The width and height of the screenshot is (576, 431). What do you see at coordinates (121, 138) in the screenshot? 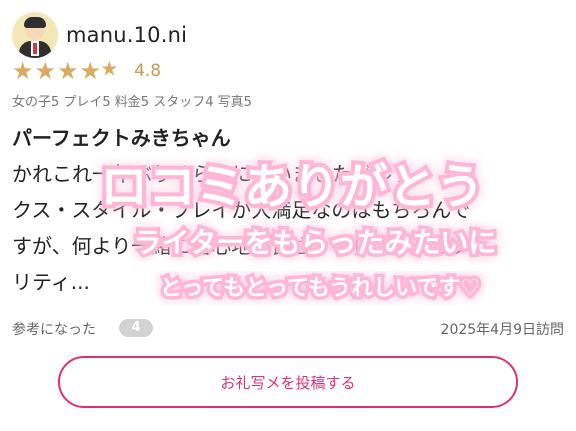
I see `review-title: パーフェクトみきちゃん` at bounding box center [121, 138].